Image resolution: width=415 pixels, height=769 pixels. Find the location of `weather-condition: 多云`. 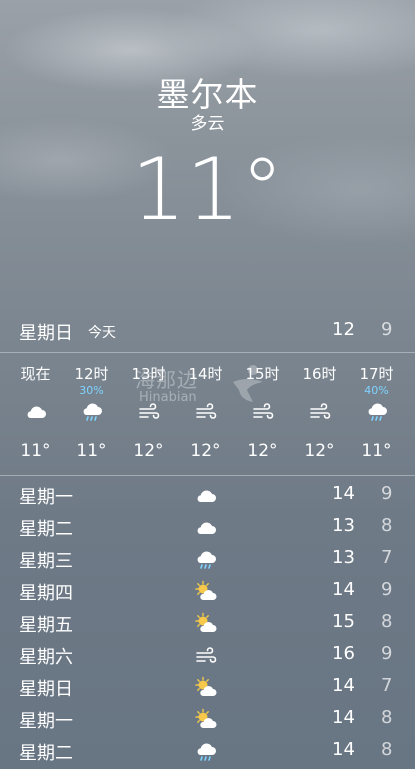

weather-condition: 多云 is located at coordinates (207, 124).